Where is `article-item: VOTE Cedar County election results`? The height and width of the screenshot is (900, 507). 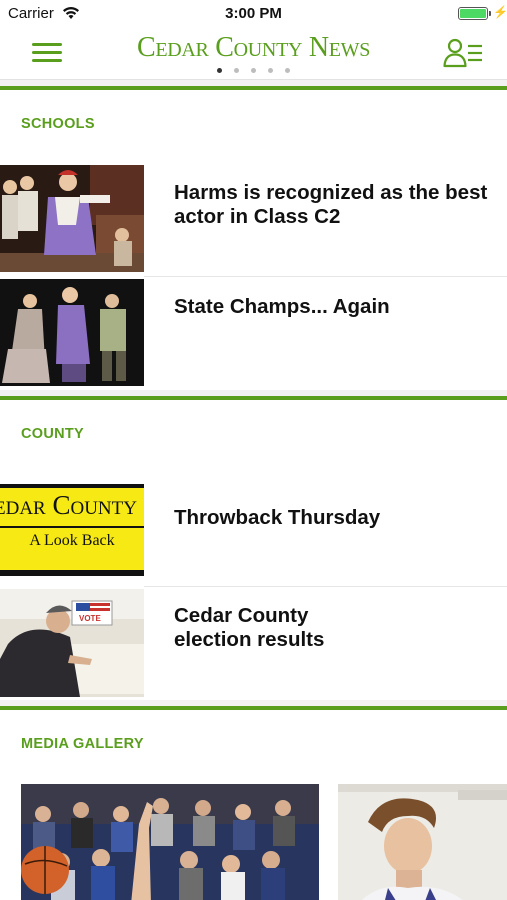
article-item: VOTE Cedar County election results is located at coordinates (253, 643).